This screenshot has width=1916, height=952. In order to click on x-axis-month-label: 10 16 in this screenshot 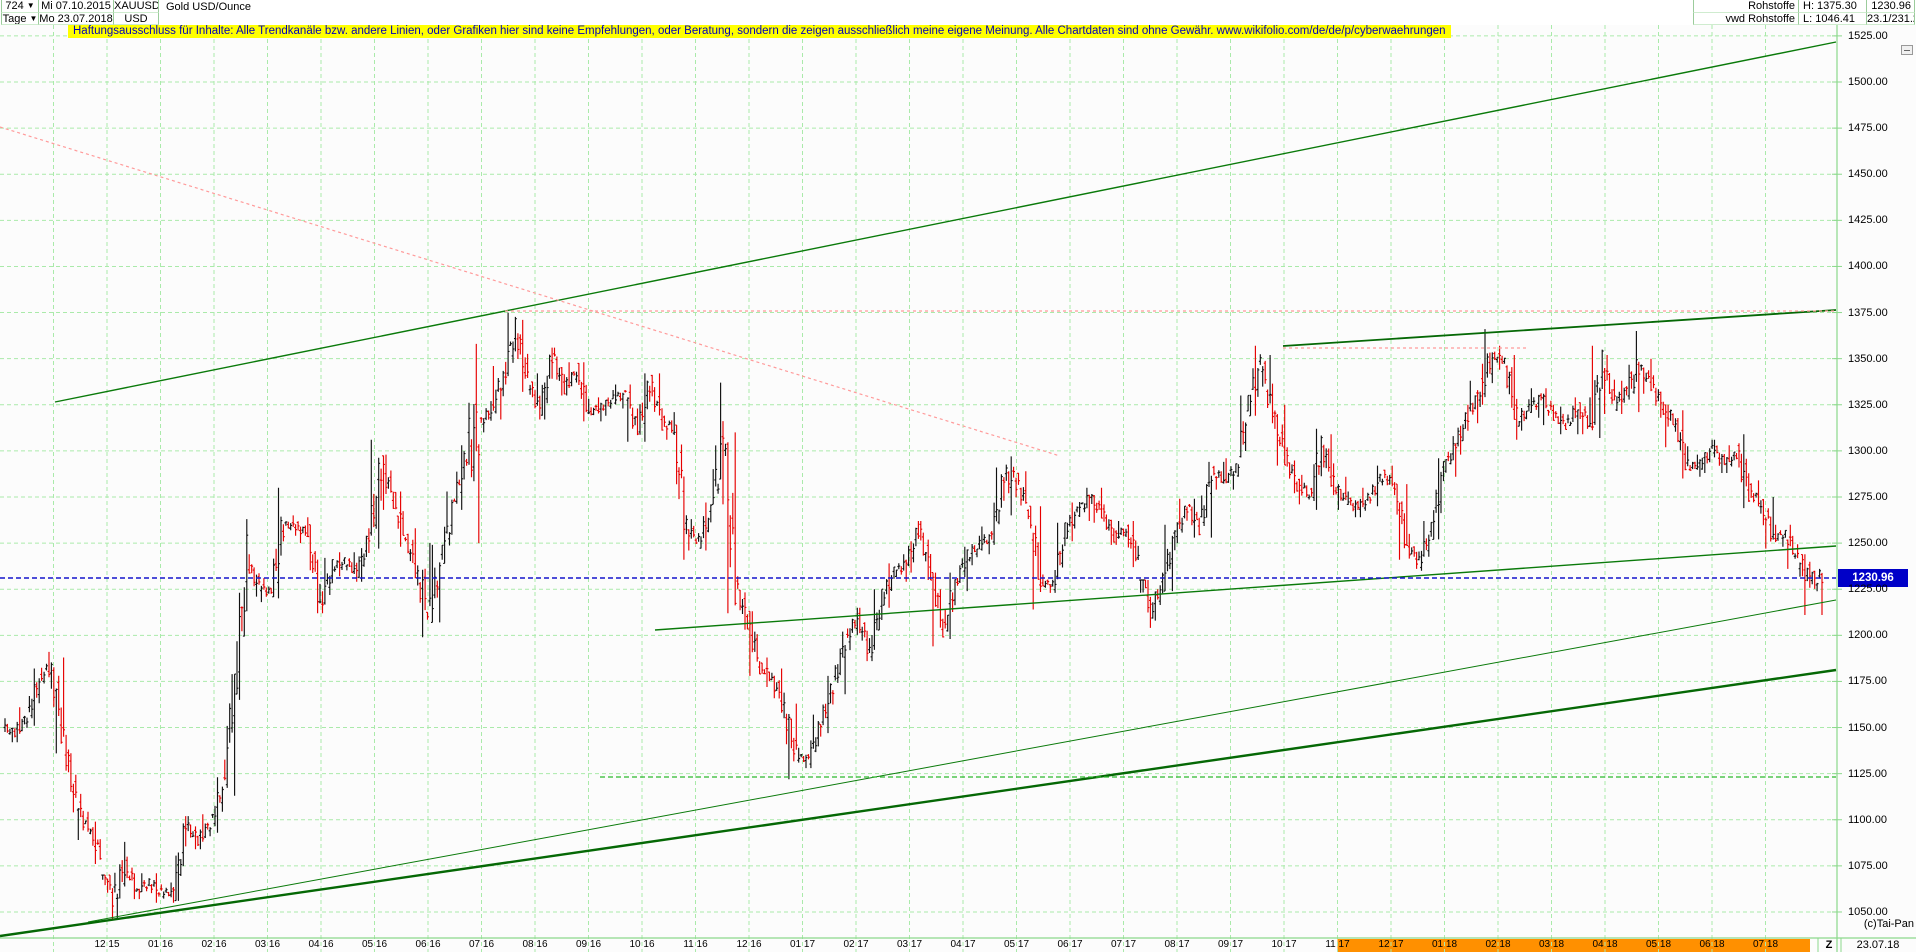, I will do `click(642, 944)`.